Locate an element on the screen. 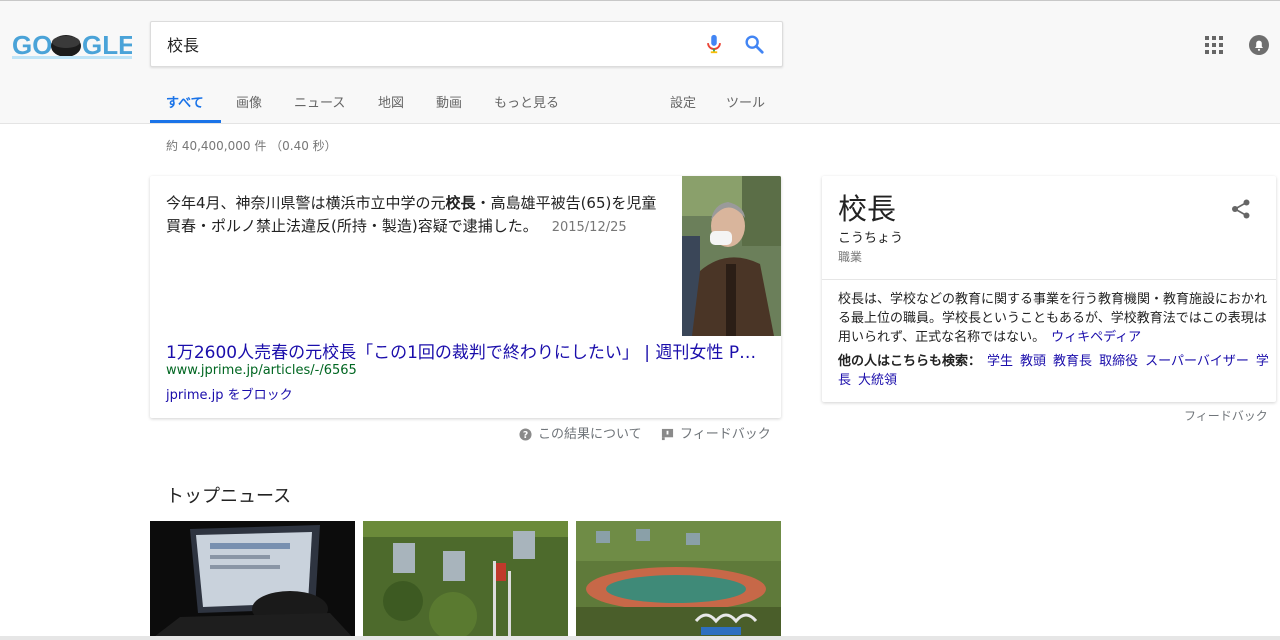  kp-also-link: 教育長 is located at coordinates (1072, 361).